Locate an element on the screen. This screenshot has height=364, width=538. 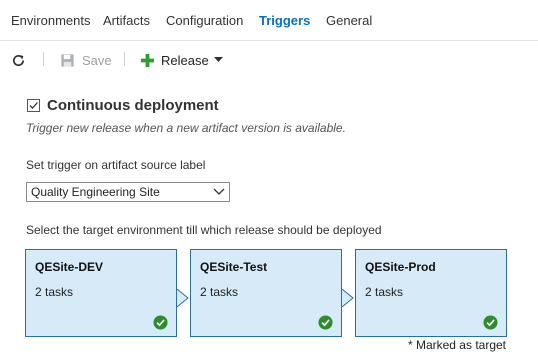
tab-general: General is located at coordinates (349, 20).